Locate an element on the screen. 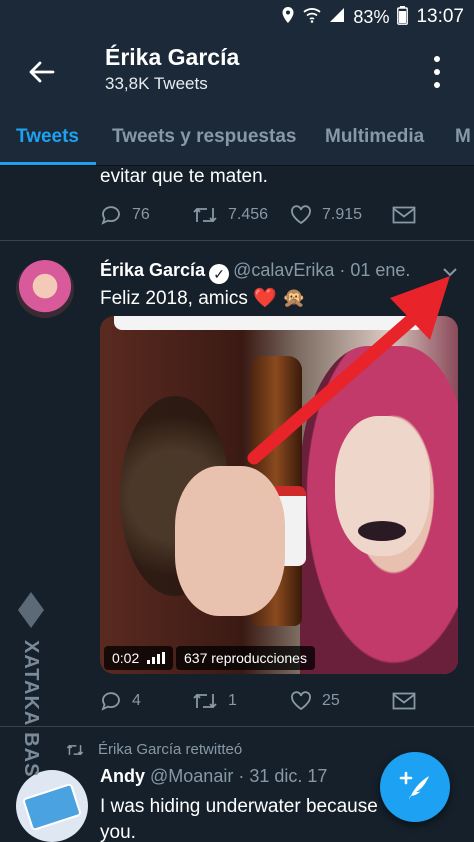 This screenshot has height=842, width=474. emoji: ❤️ 🙊 is located at coordinates (279, 298).